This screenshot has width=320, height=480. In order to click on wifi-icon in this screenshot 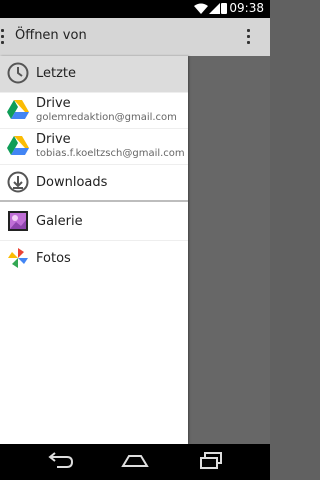, I will do `click(201, 8)`.